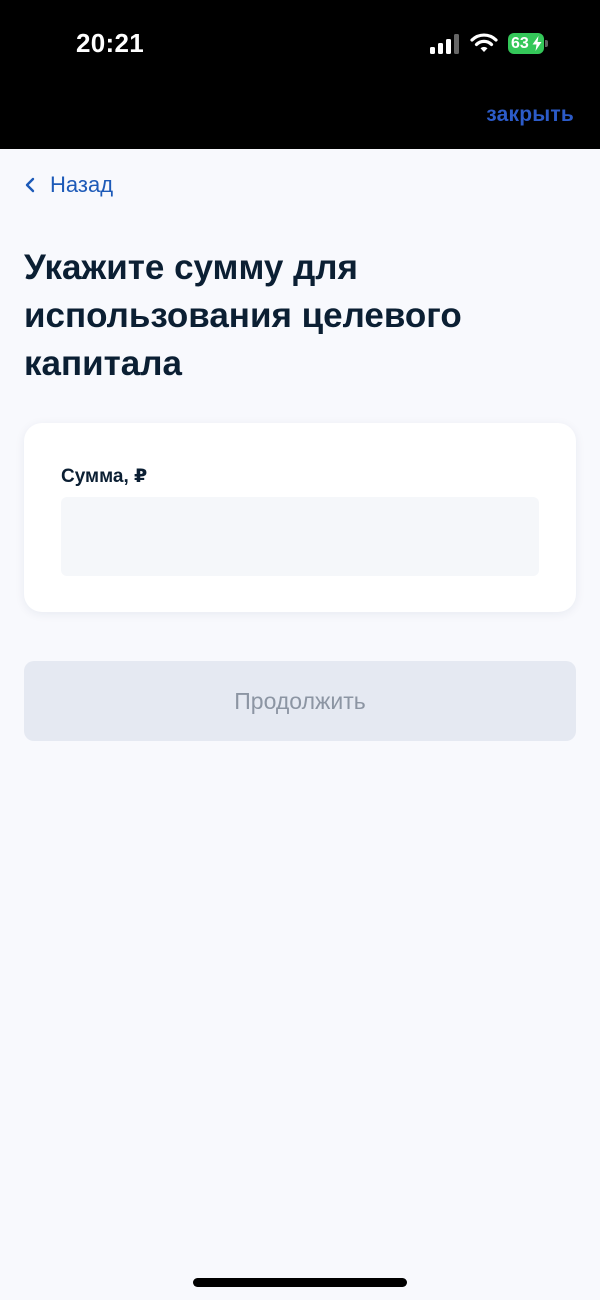  I want to click on wifi-icon, so click(484, 42).